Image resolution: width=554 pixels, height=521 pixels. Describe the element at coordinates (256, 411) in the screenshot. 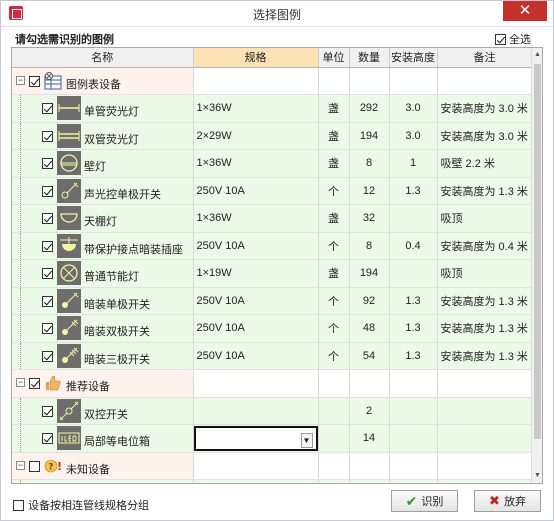

I see `item-spec` at that location.